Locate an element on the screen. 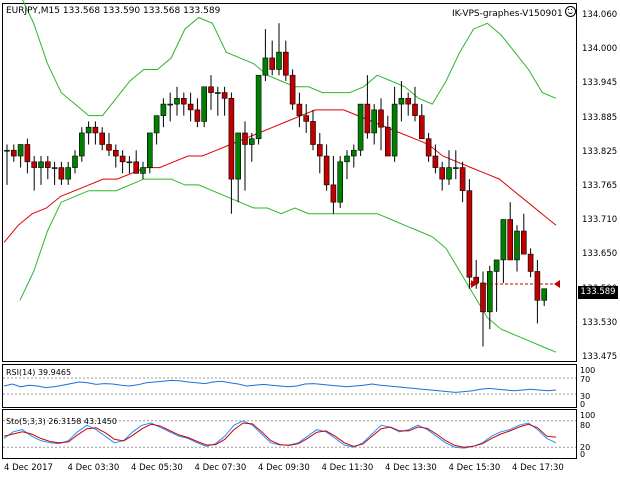  time-tick-label: 4 Dec 07:30 is located at coordinates (220, 468).